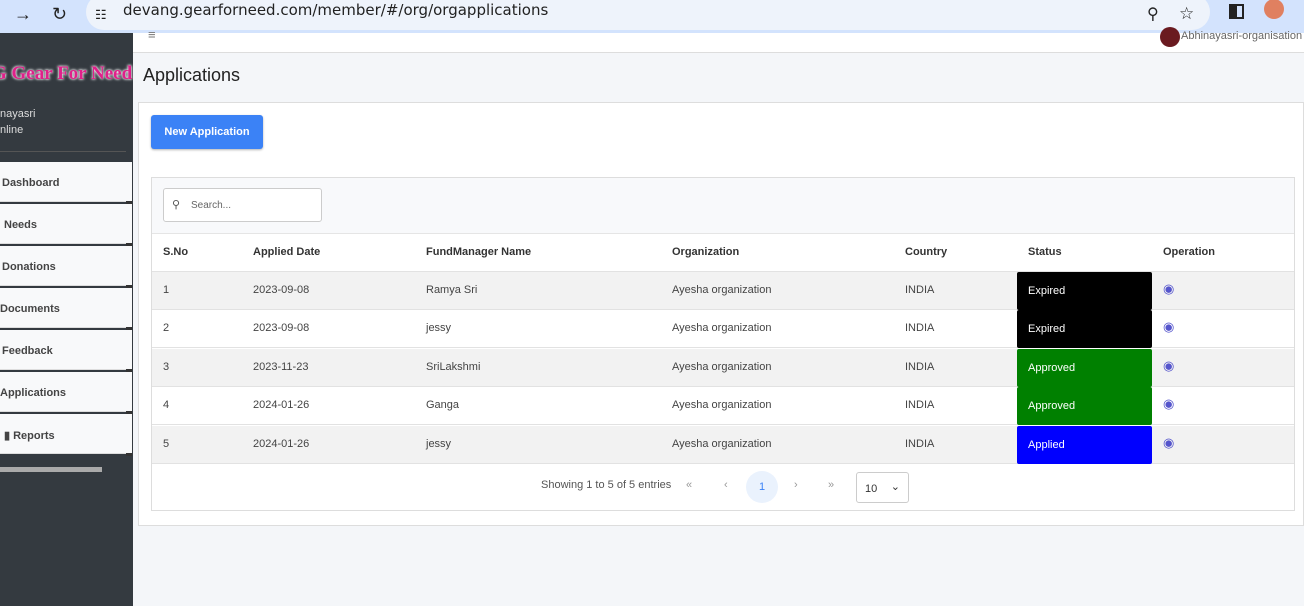 This screenshot has width=1304, height=606. What do you see at coordinates (286, 252) in the screenshot?
I see `col-applied-date: Applied Date` at bounding box center [286, 252].